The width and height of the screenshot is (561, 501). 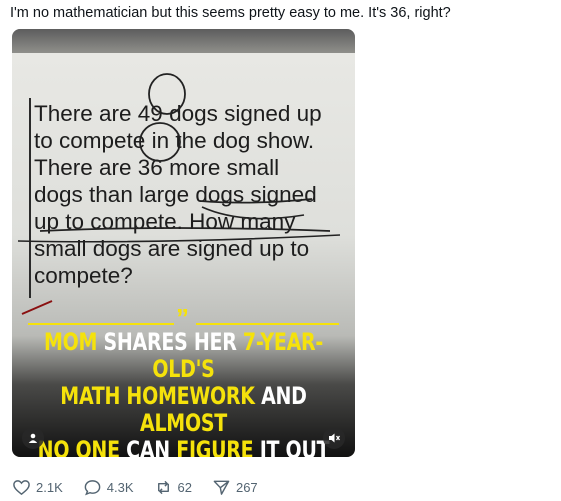 I want to click on headline-rule-right, so click(x=267, y=324).